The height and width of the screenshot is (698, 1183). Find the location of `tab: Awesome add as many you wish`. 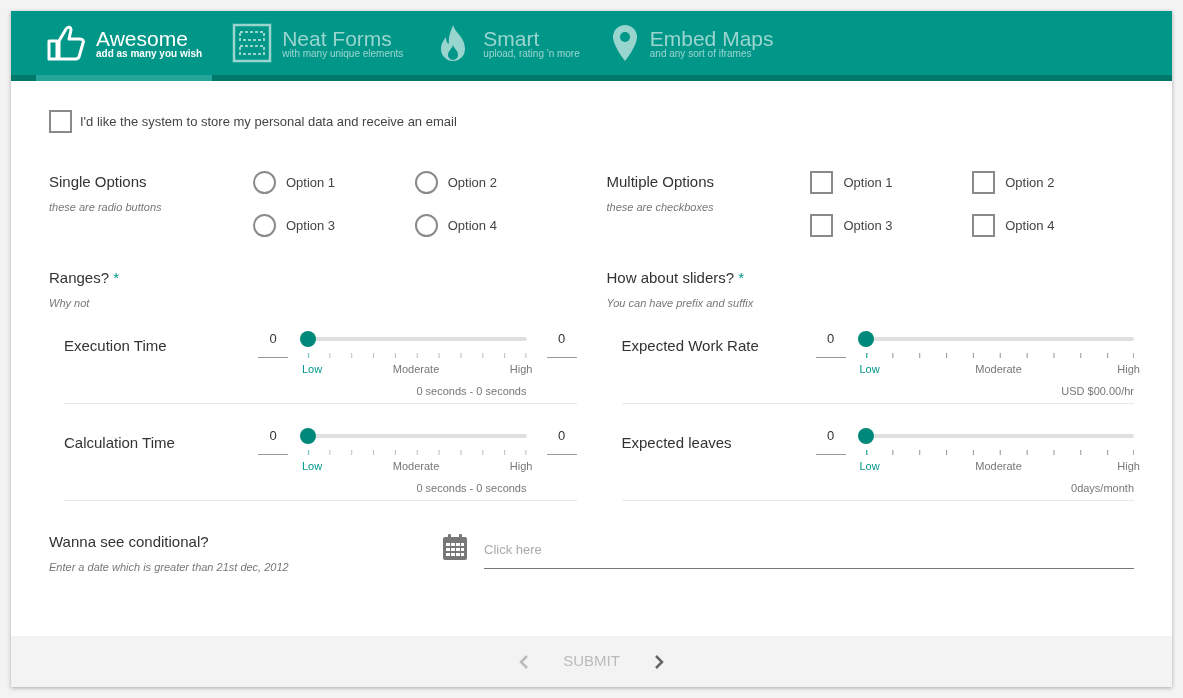

tab: Awesome add as many you wish is located at coordinates (124, 46).